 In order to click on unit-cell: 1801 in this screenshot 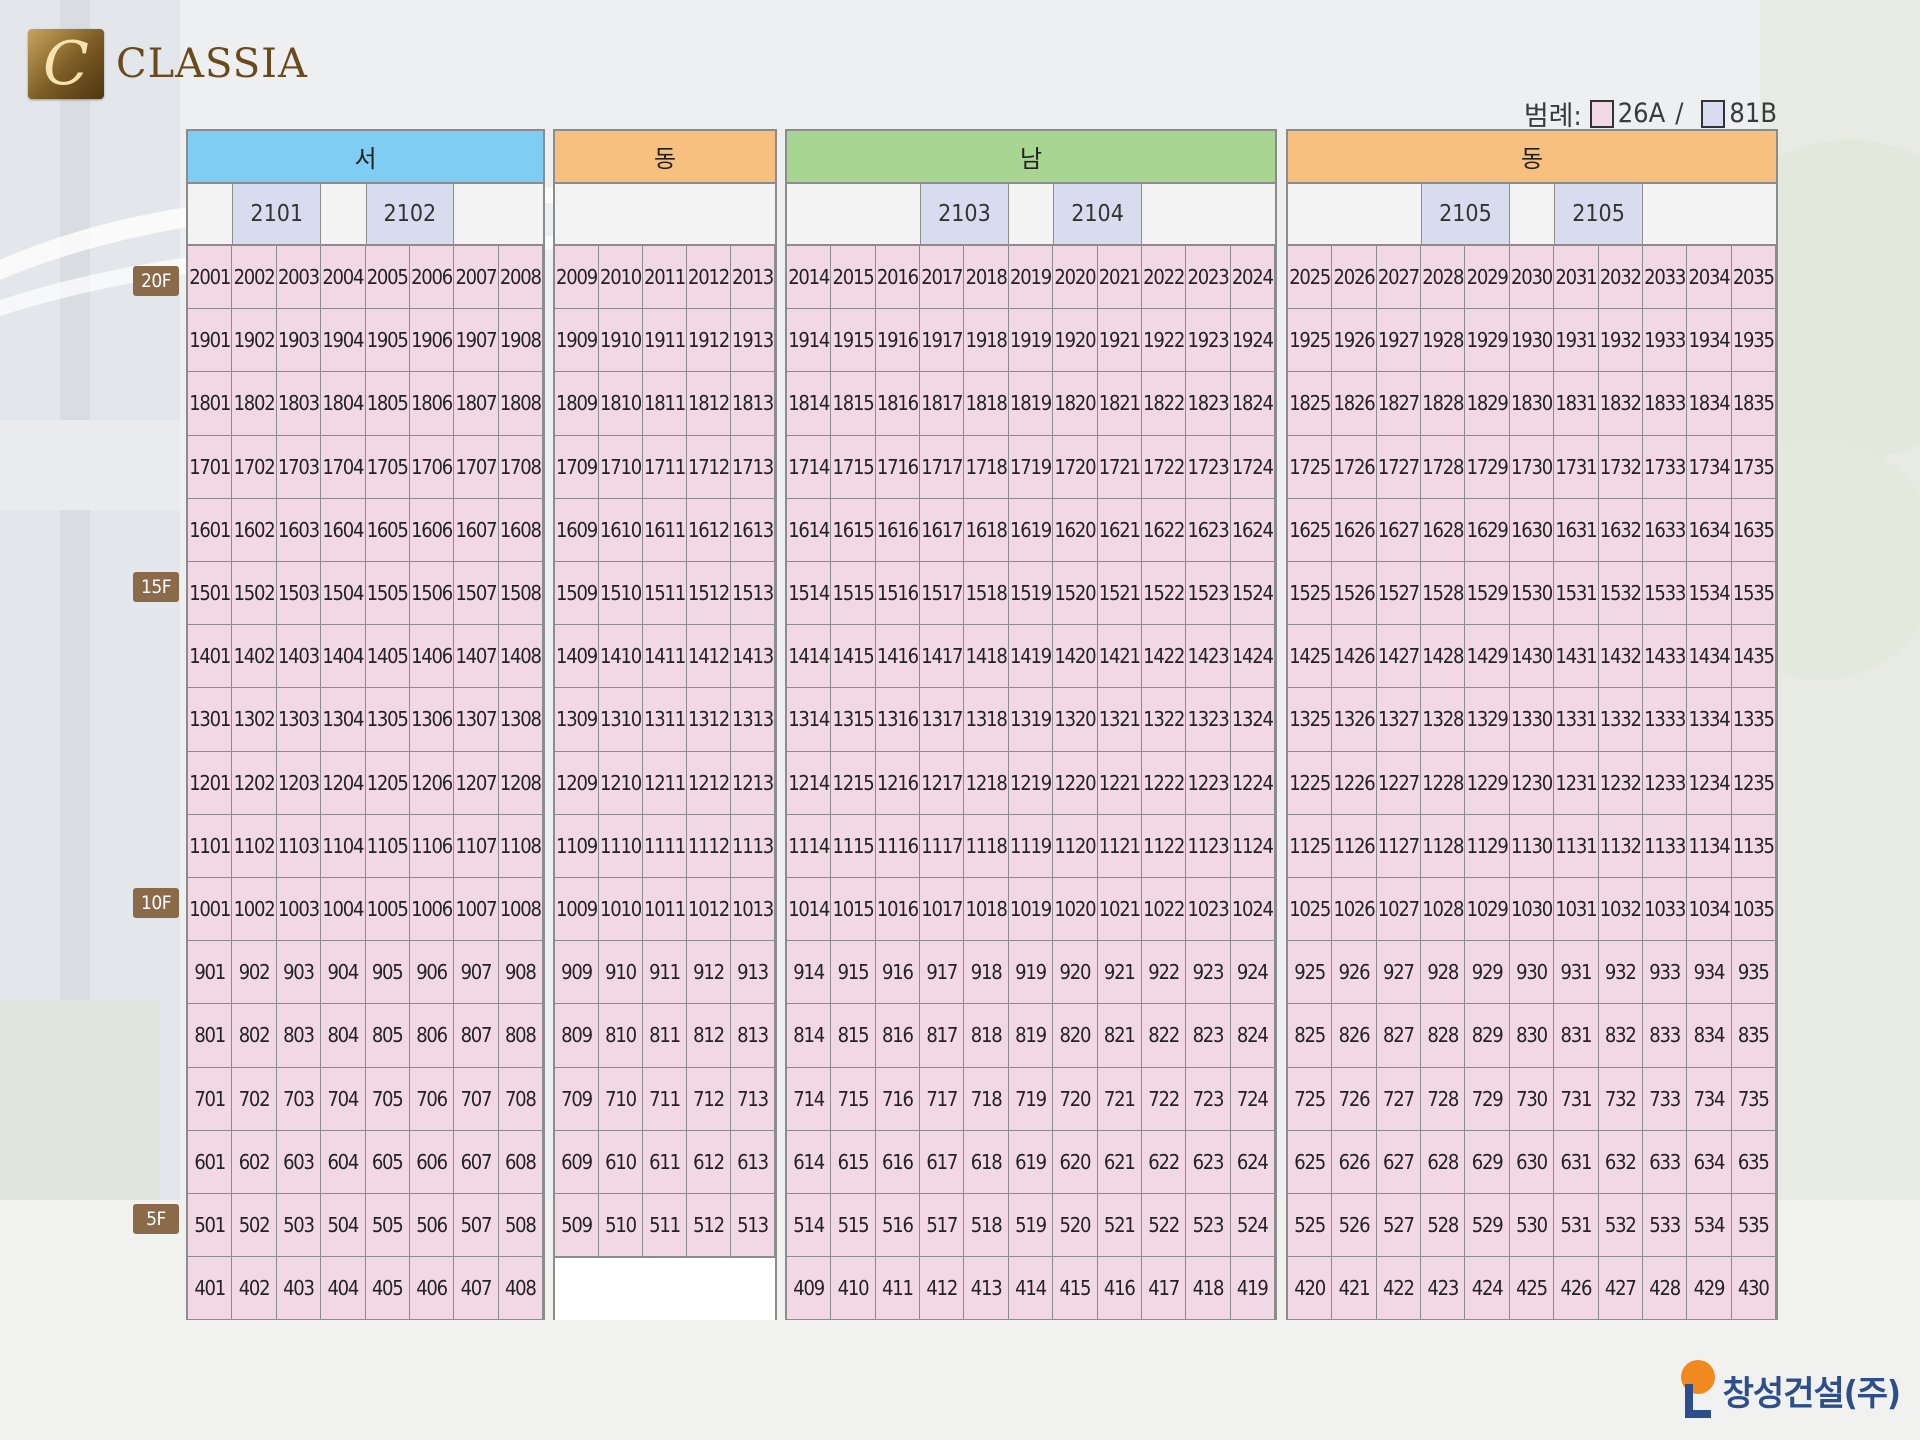, I will do `click(210, 404)`.